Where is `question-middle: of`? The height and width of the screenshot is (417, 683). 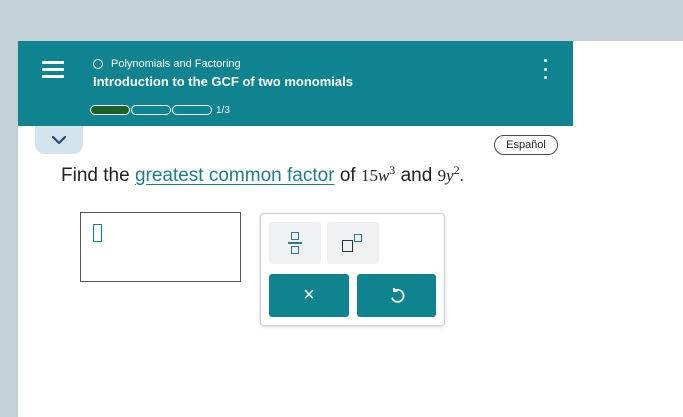
question-middle: of is located at coordinates (347, 175).